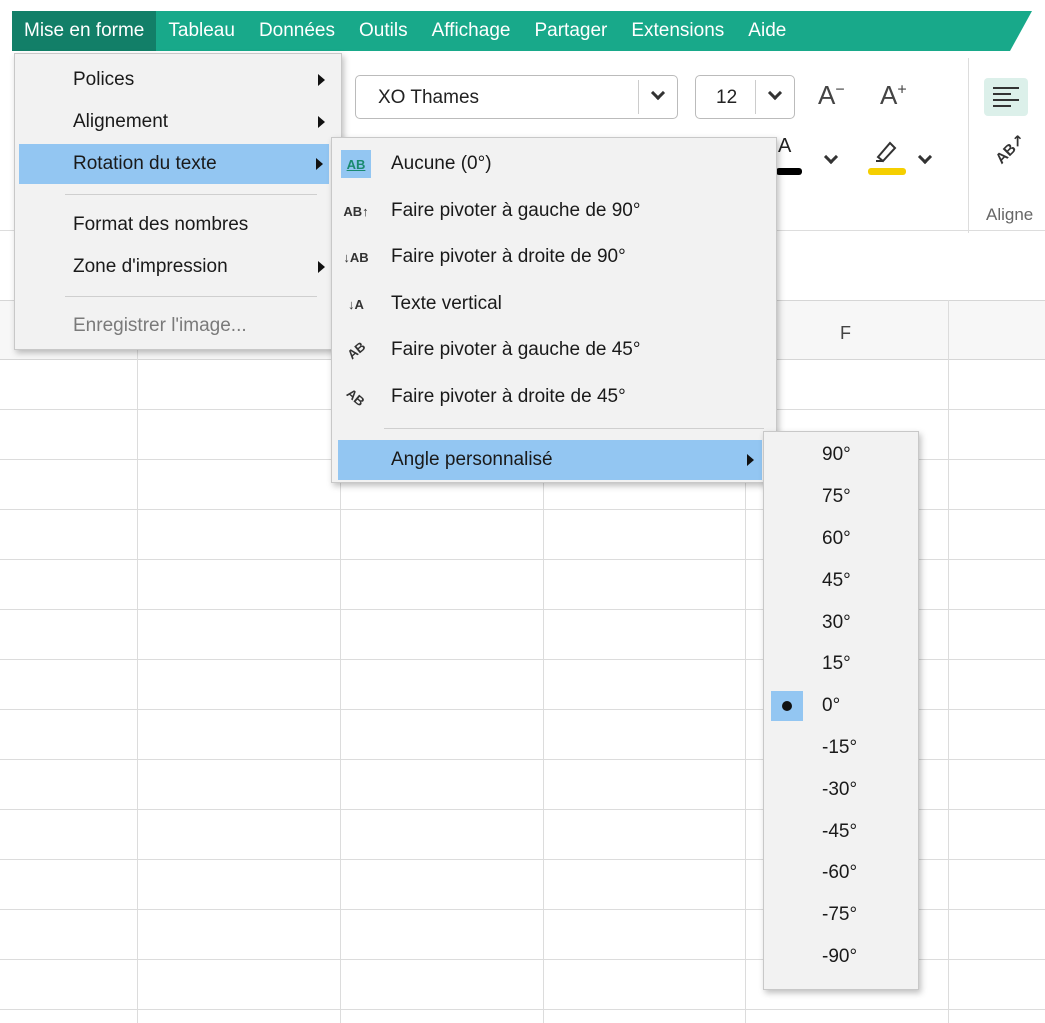 The image size is (1045, 1023). I want to click on text-color-swatch, so click(789, 171).